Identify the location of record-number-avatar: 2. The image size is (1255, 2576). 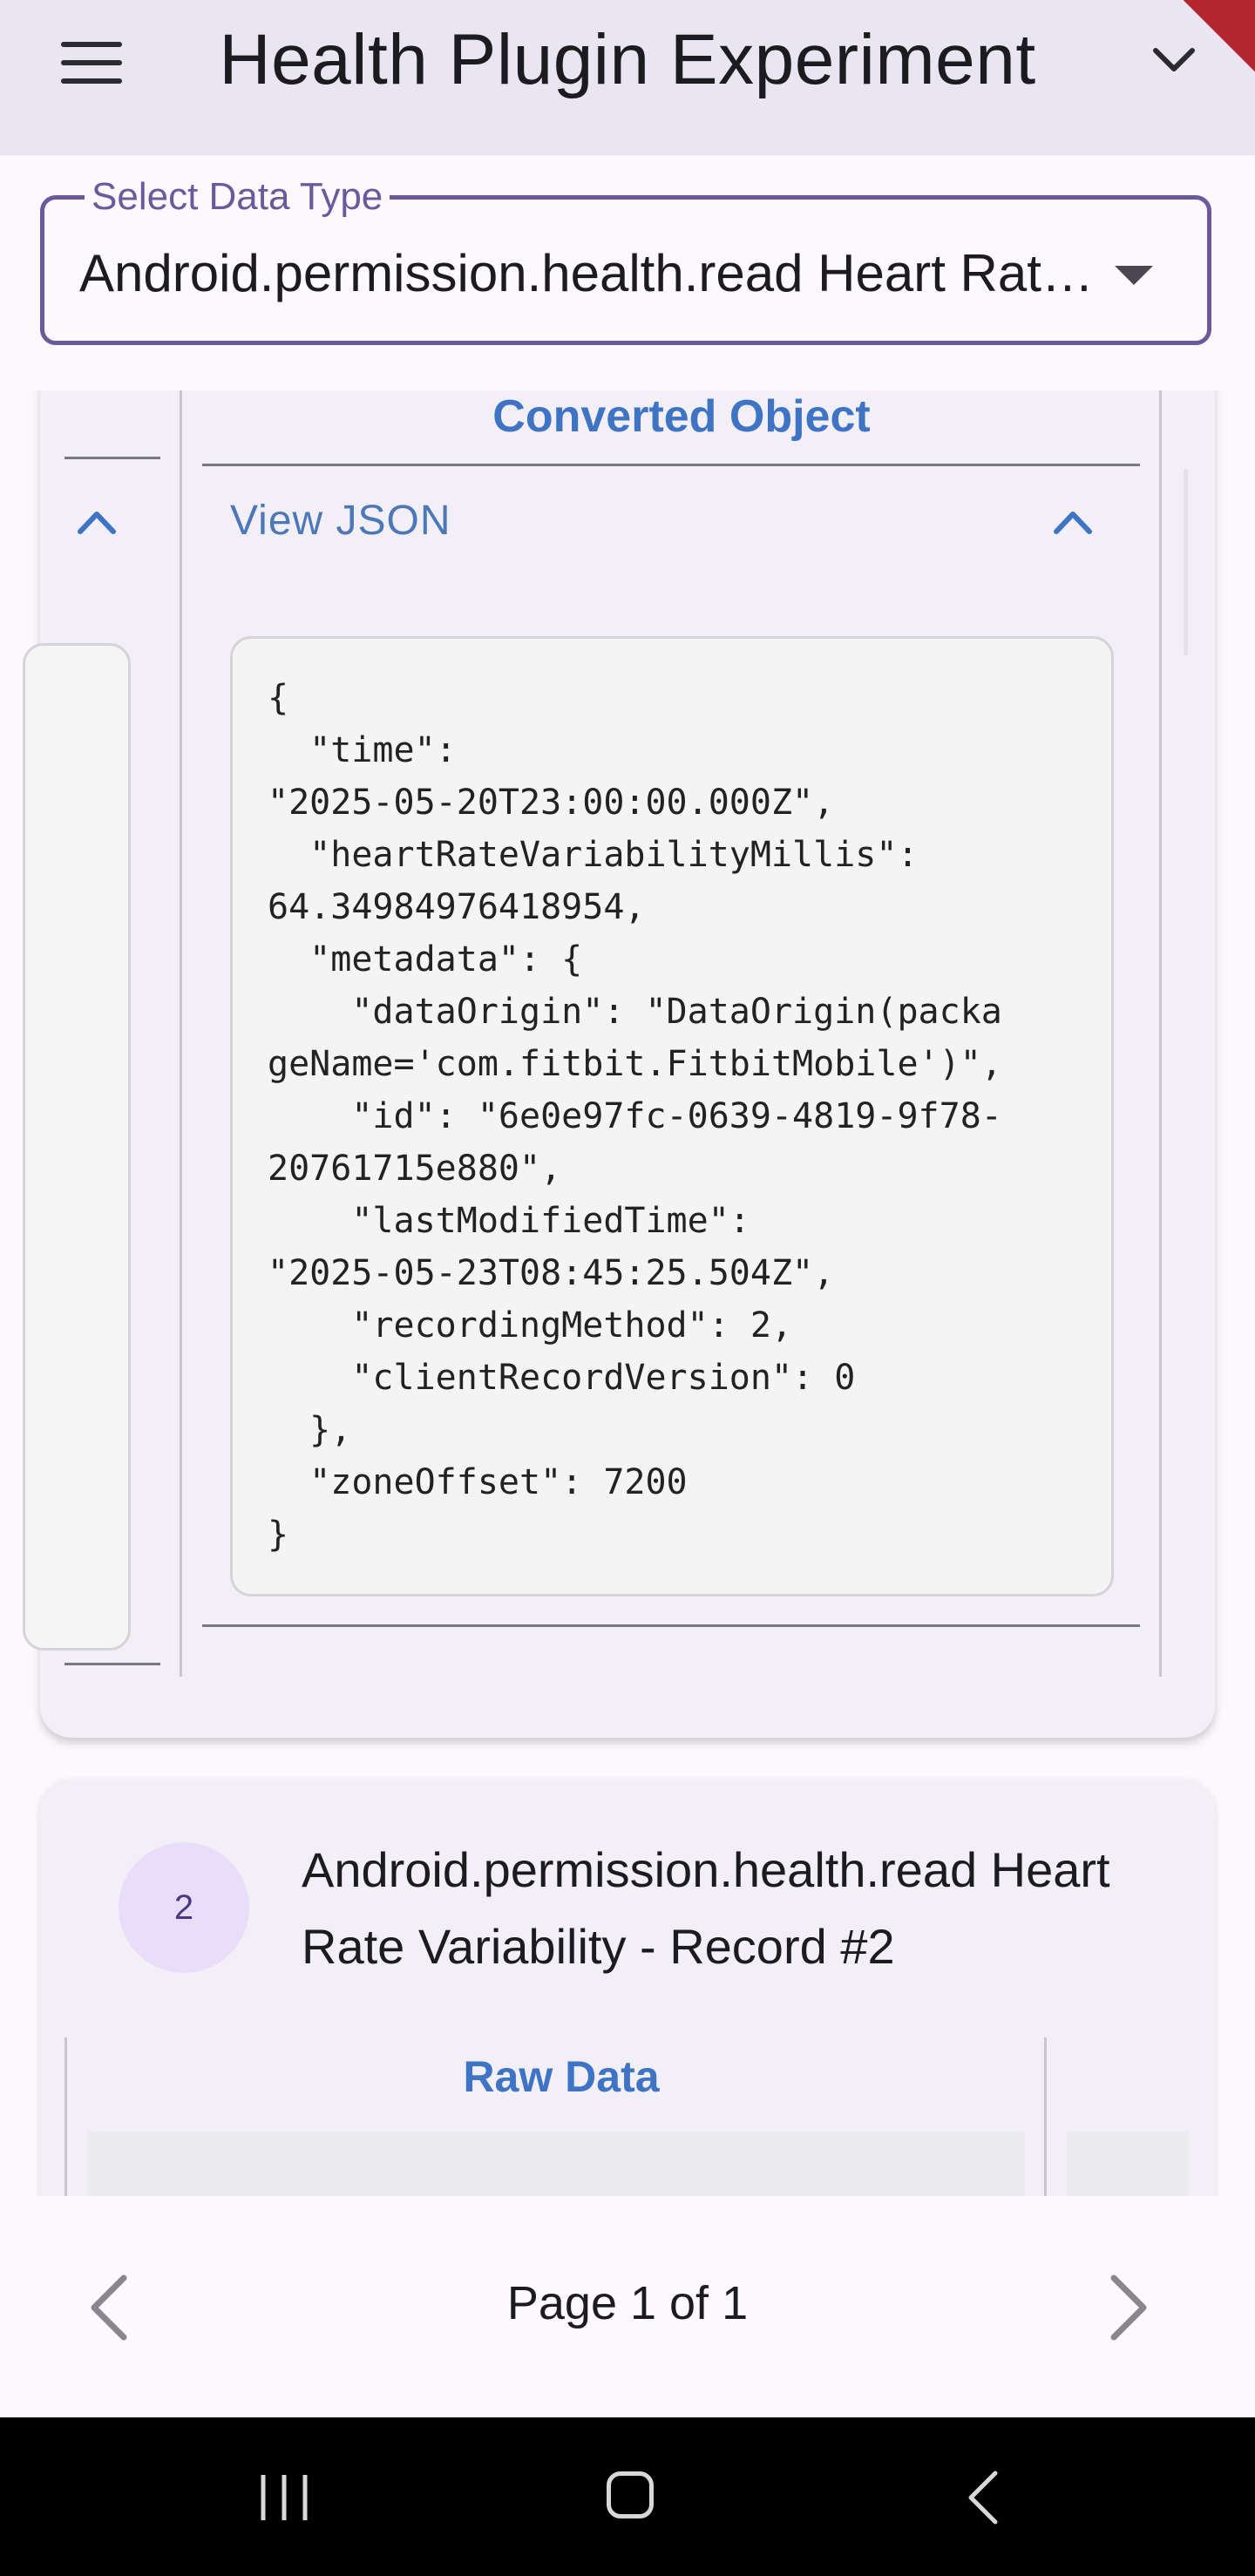
(184, 1908).